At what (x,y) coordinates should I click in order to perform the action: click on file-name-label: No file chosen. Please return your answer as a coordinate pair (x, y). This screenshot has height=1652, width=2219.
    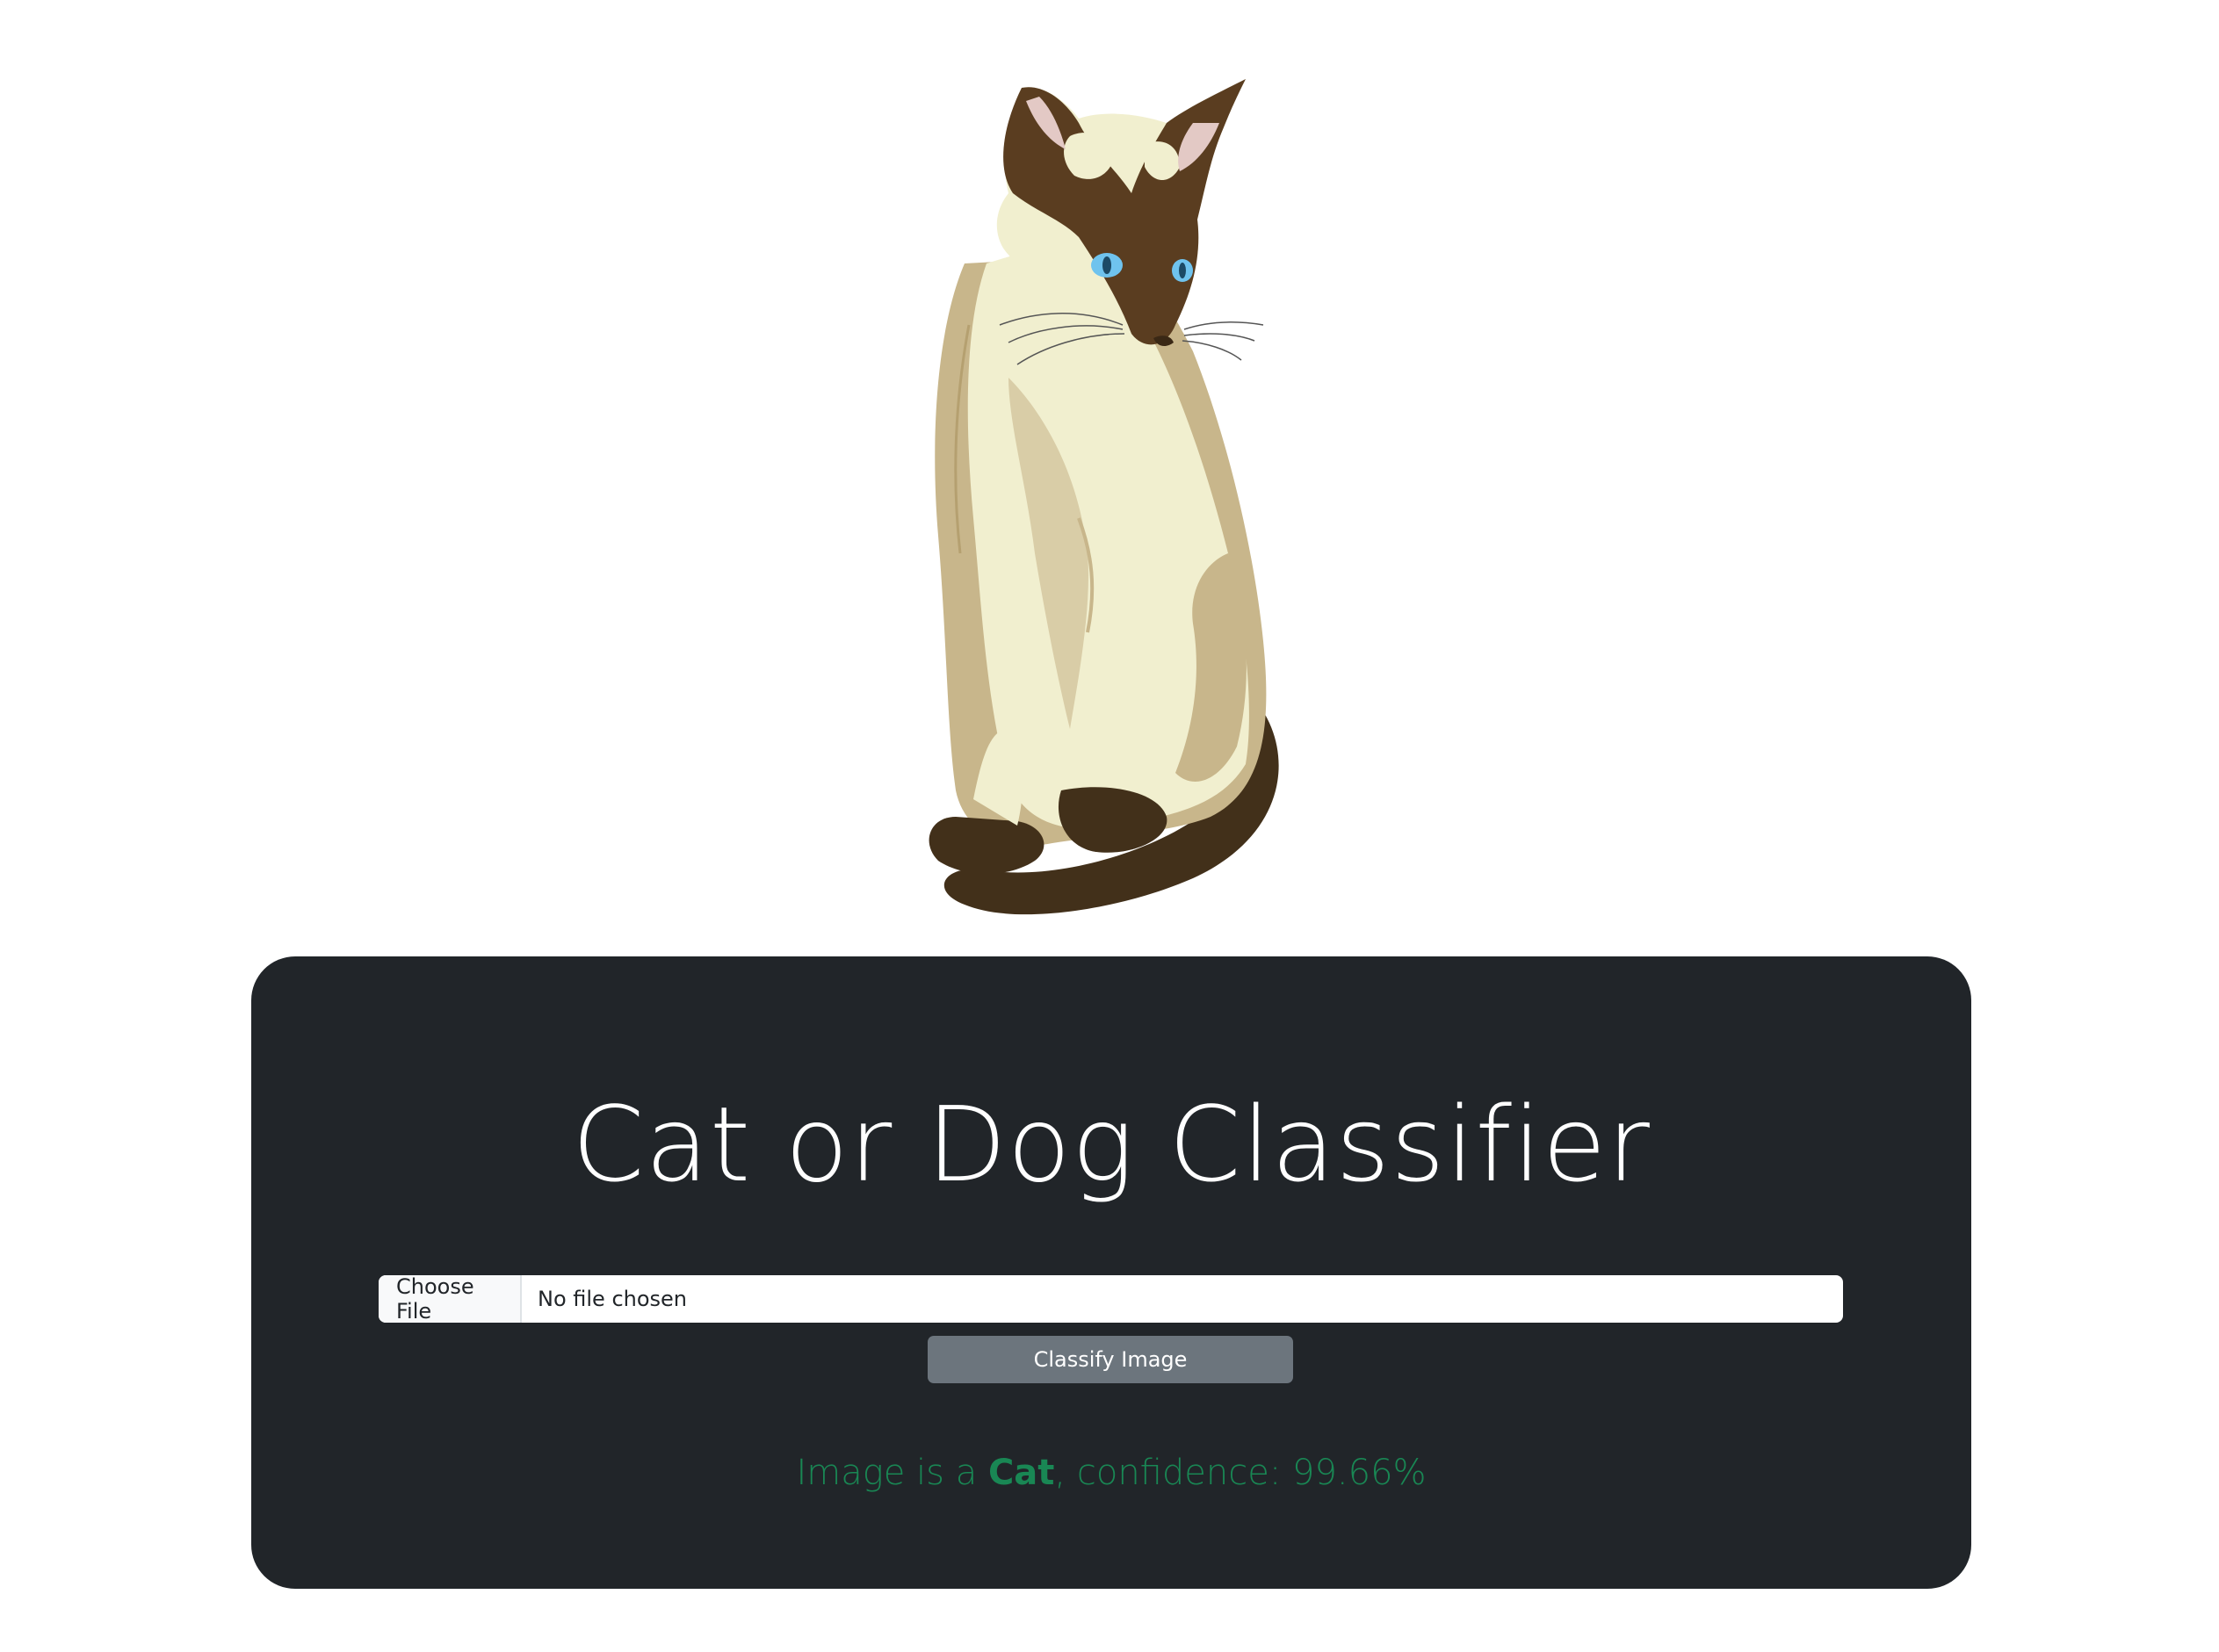
    Looking at the image, I should click on (613, 1299).